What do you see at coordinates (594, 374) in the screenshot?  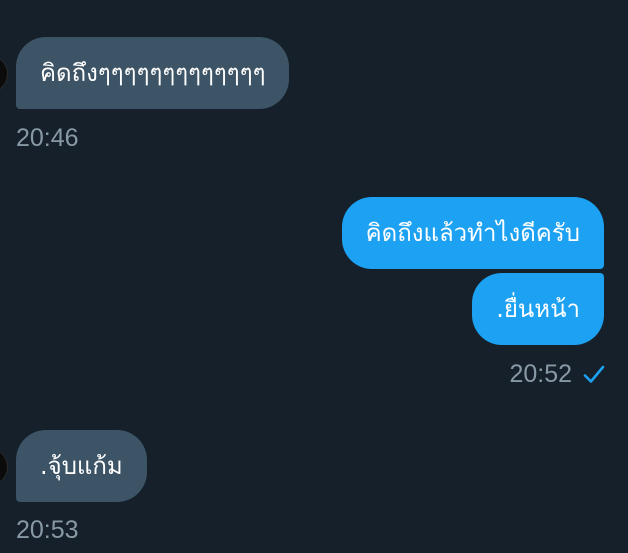 I see `checkmark-icon` at bounding box center [594, 374].